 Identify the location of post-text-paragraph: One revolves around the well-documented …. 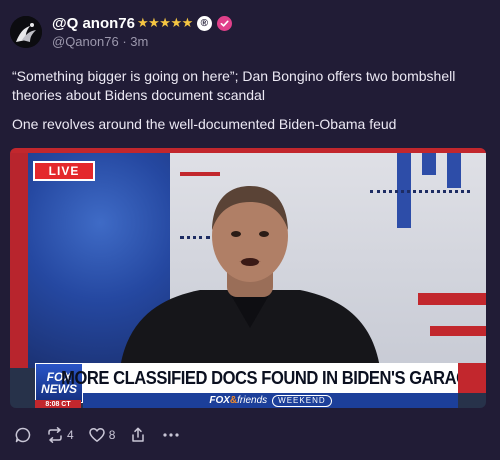
(204, 124).